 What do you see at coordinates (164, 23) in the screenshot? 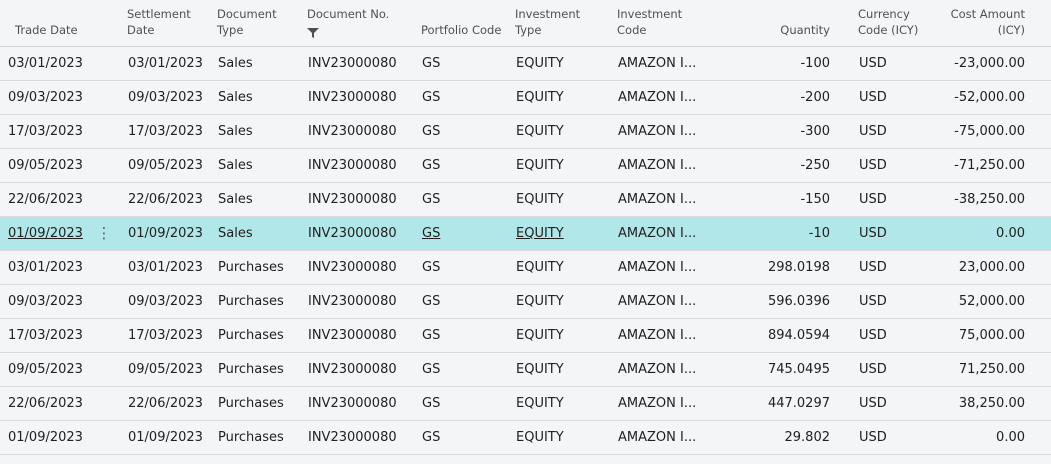
I see `column-header-settlement-date: Settlement Date` at bounding box center [164, 23].